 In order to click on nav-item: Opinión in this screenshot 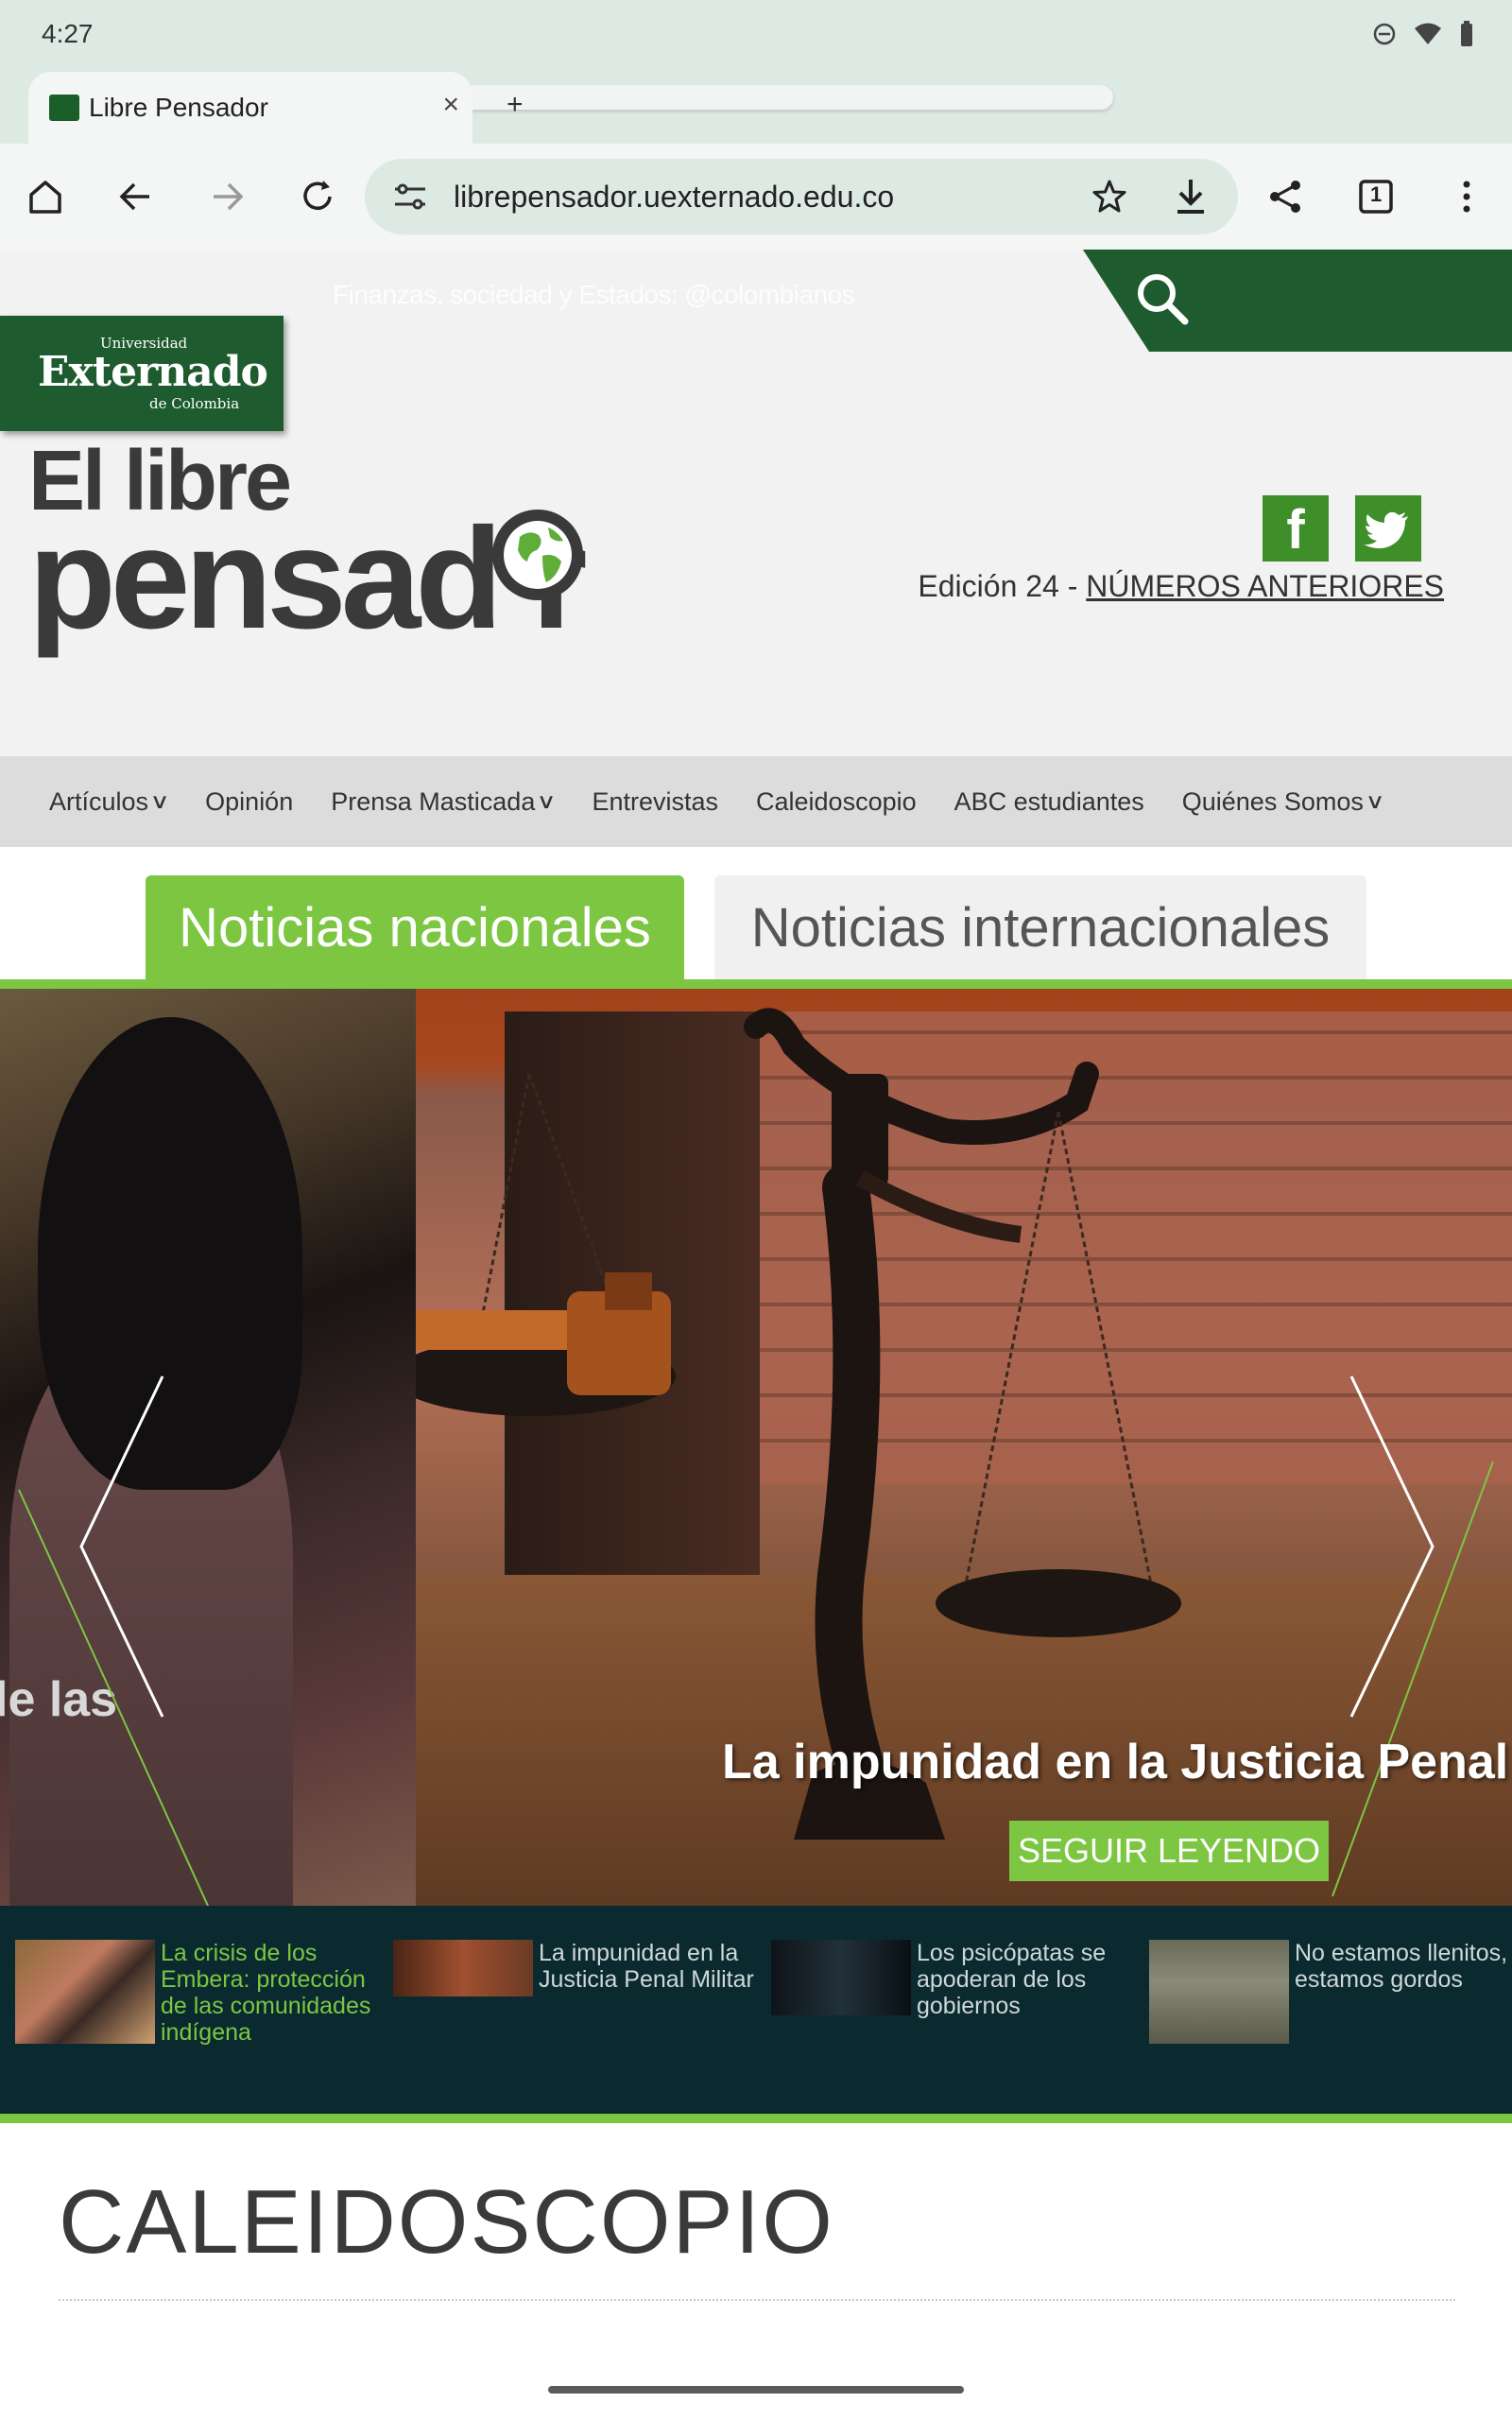, I will do `click(249, 802)`.